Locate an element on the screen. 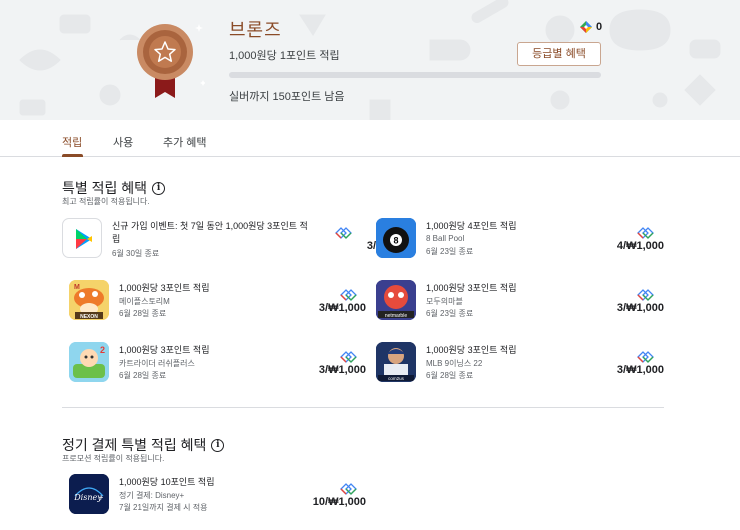 This screenshot has height=530, width=740. 8-ball-pool-icon: 8 is located at coordinates (396, 238).